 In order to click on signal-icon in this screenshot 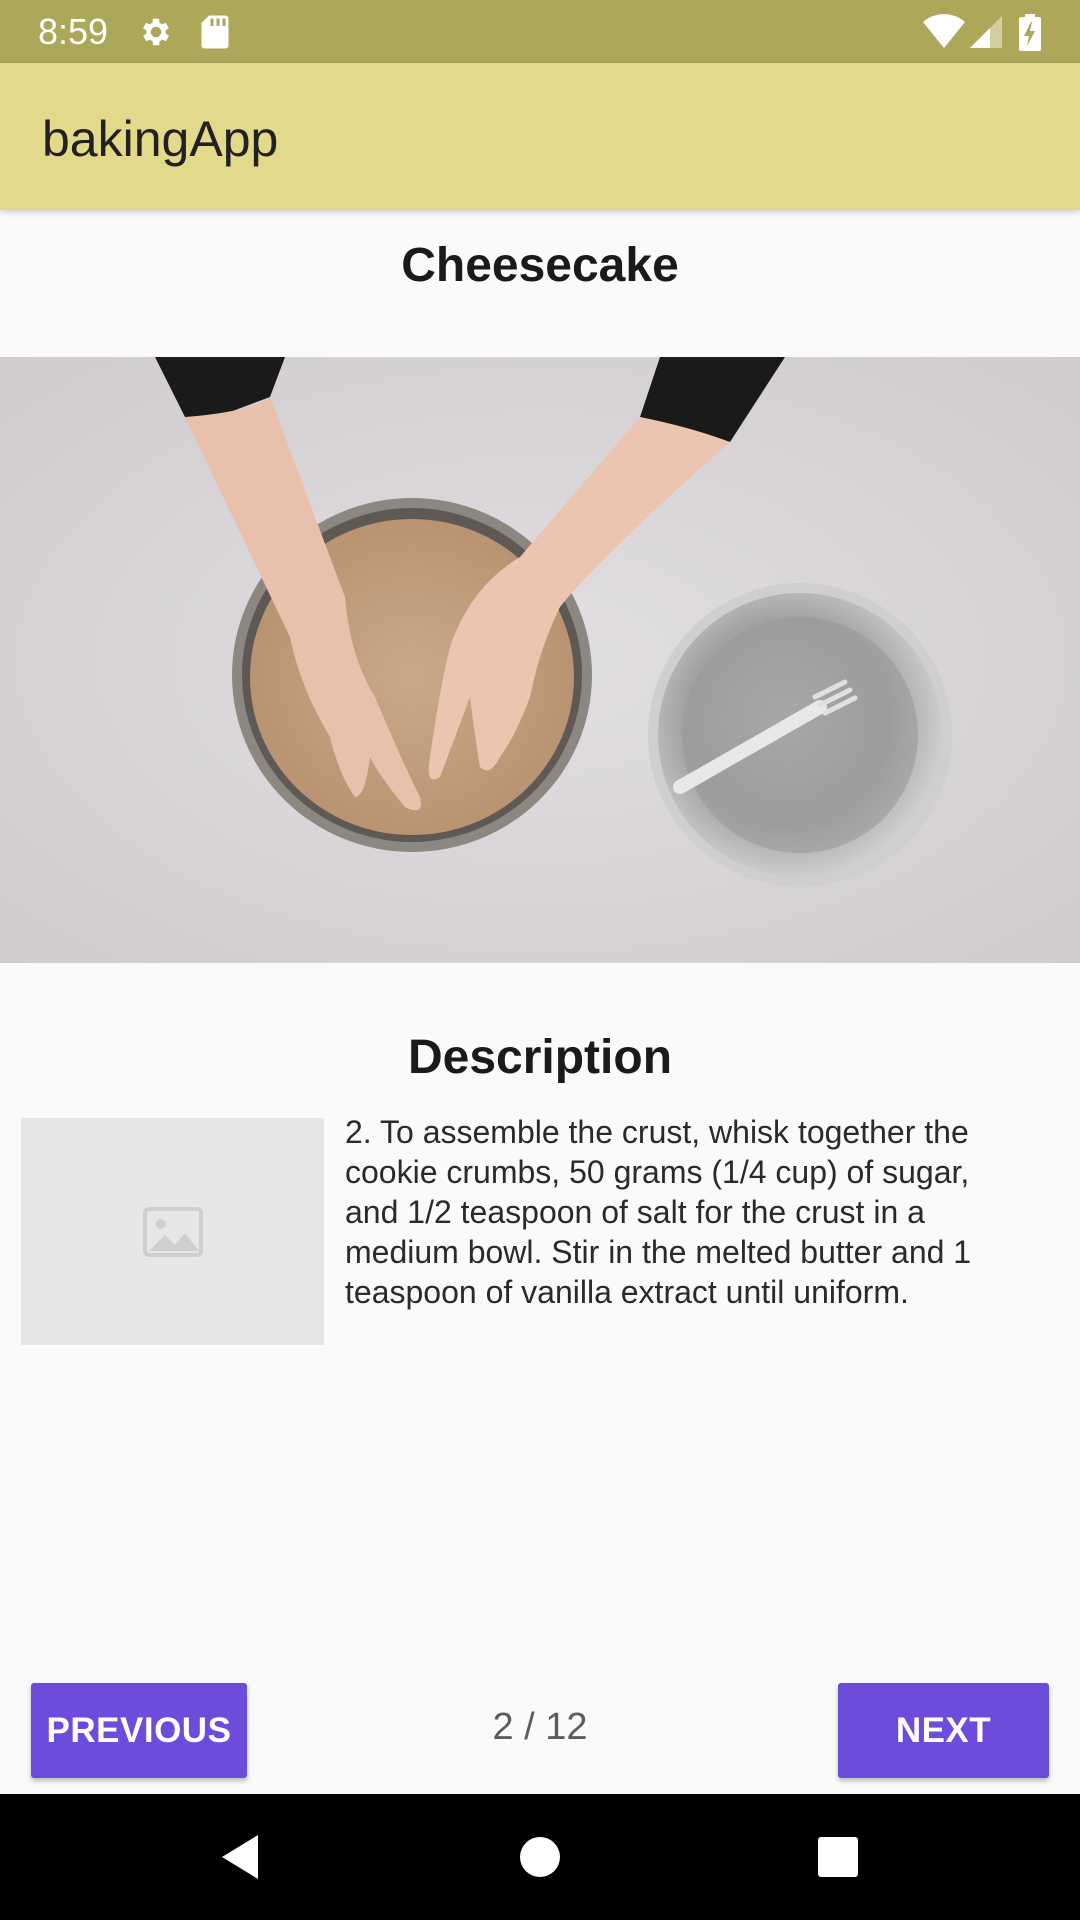, I will do `click(986, 31)`.